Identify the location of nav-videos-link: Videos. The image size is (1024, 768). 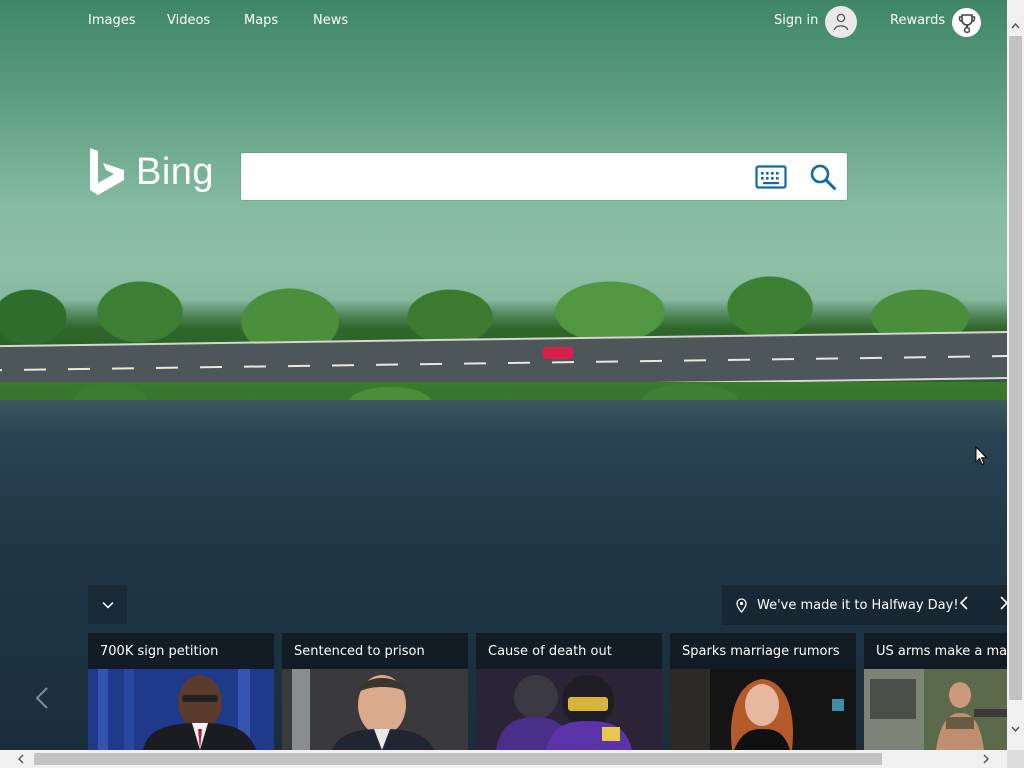
(188, 20).